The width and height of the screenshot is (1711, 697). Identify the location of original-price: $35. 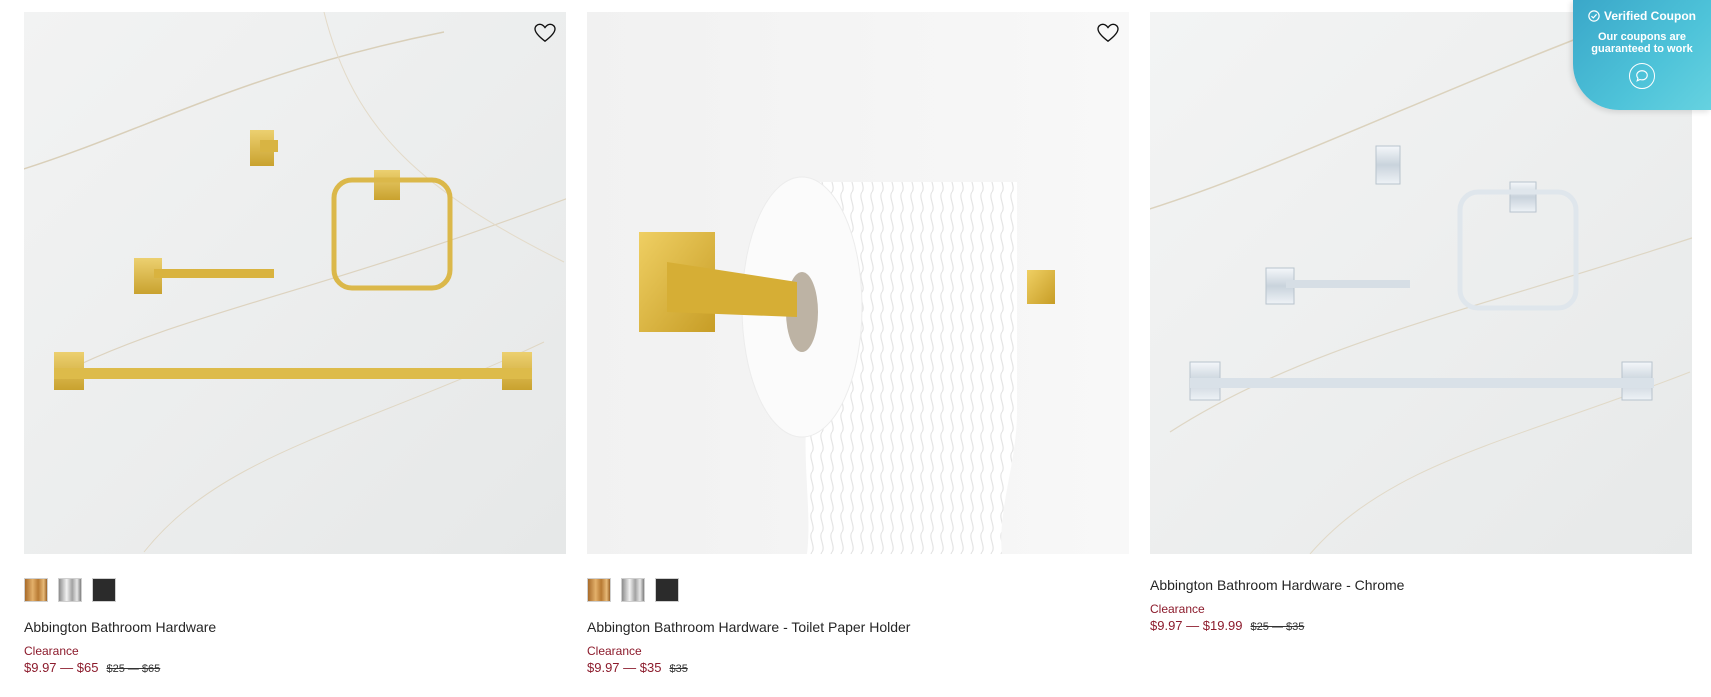
(678, 669).